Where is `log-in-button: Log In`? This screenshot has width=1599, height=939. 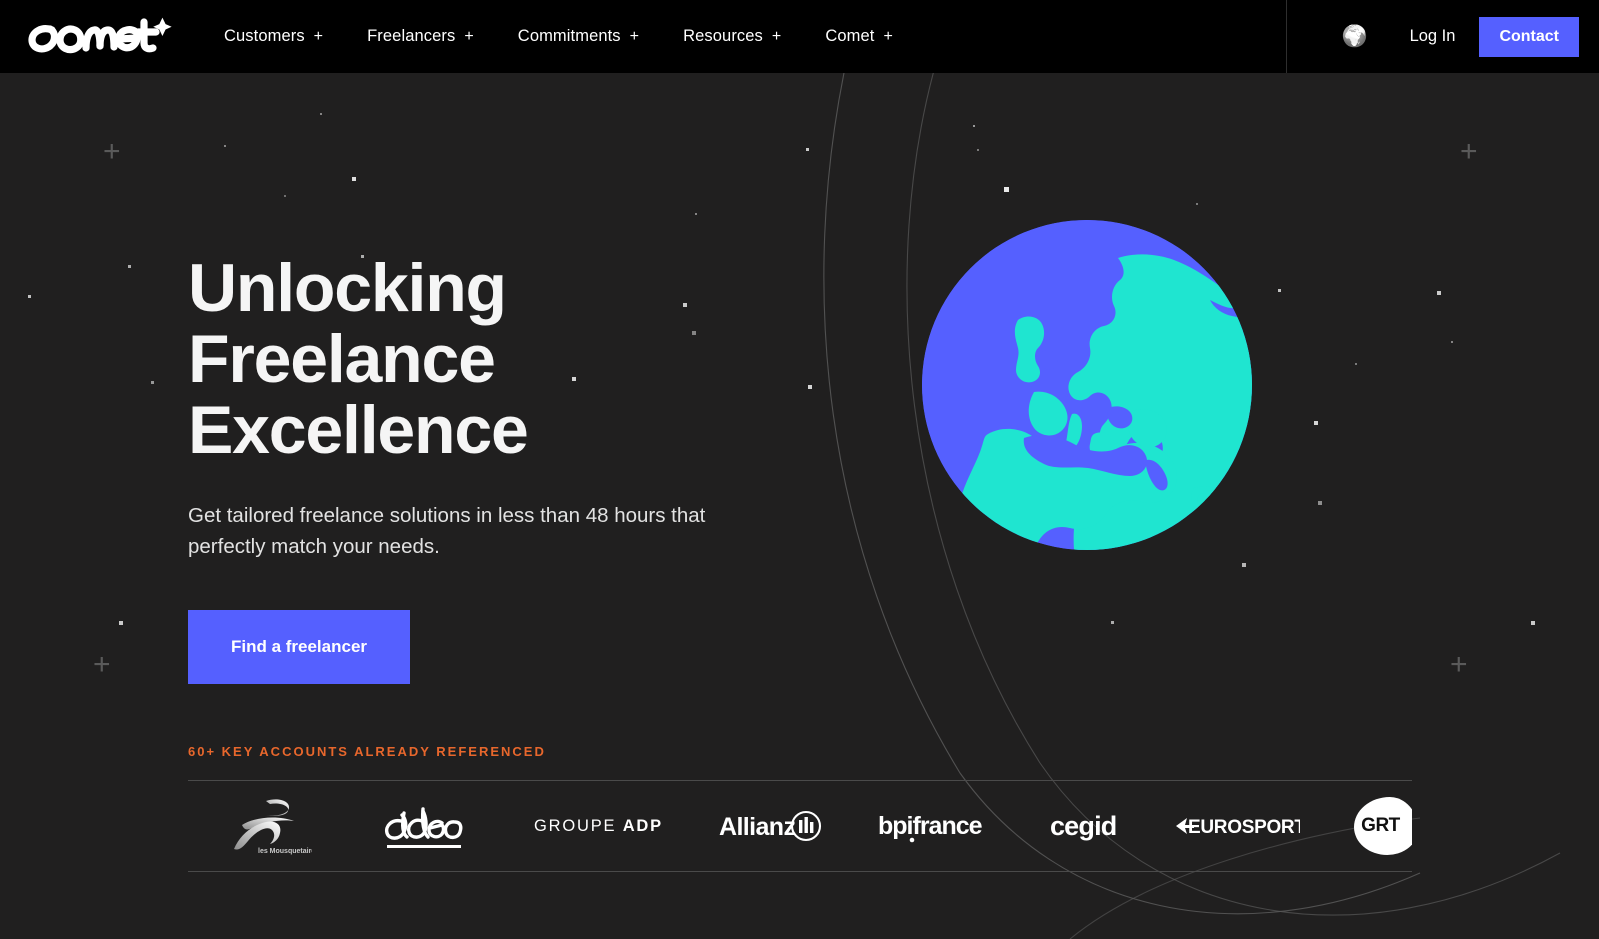 log-in-button: Log In is located at coordinates (1433, 36).